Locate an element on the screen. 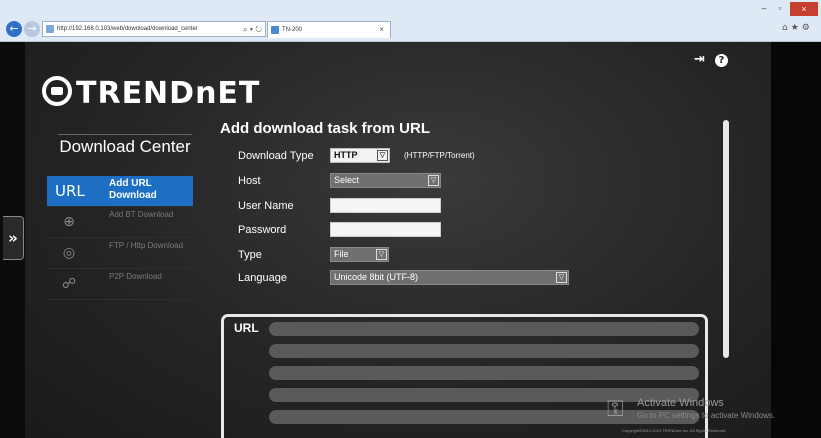 Image resolution: width=821 pixels, height=438 pixels. username-label: User Name is located at coordinates (266, 206).